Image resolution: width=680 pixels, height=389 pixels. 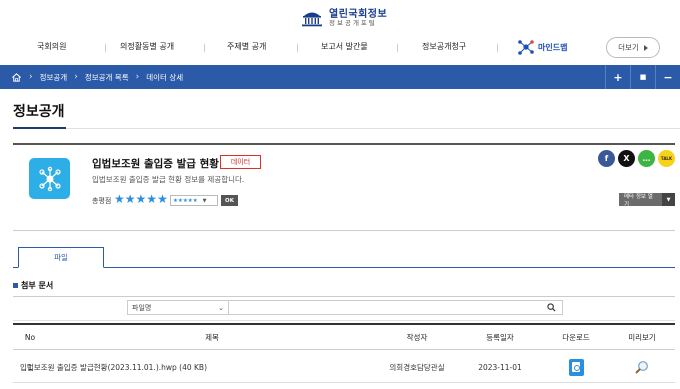 I want to click on search-icon, so click(x=551, y=307).